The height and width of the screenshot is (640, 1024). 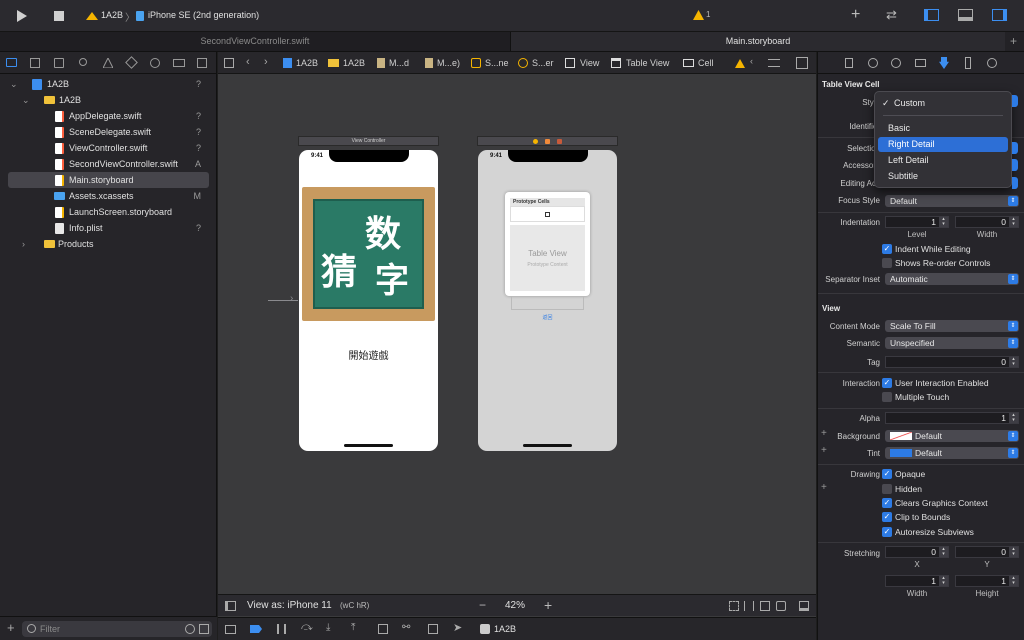 I want to click on grid-icon, so click(x=229, y=63).